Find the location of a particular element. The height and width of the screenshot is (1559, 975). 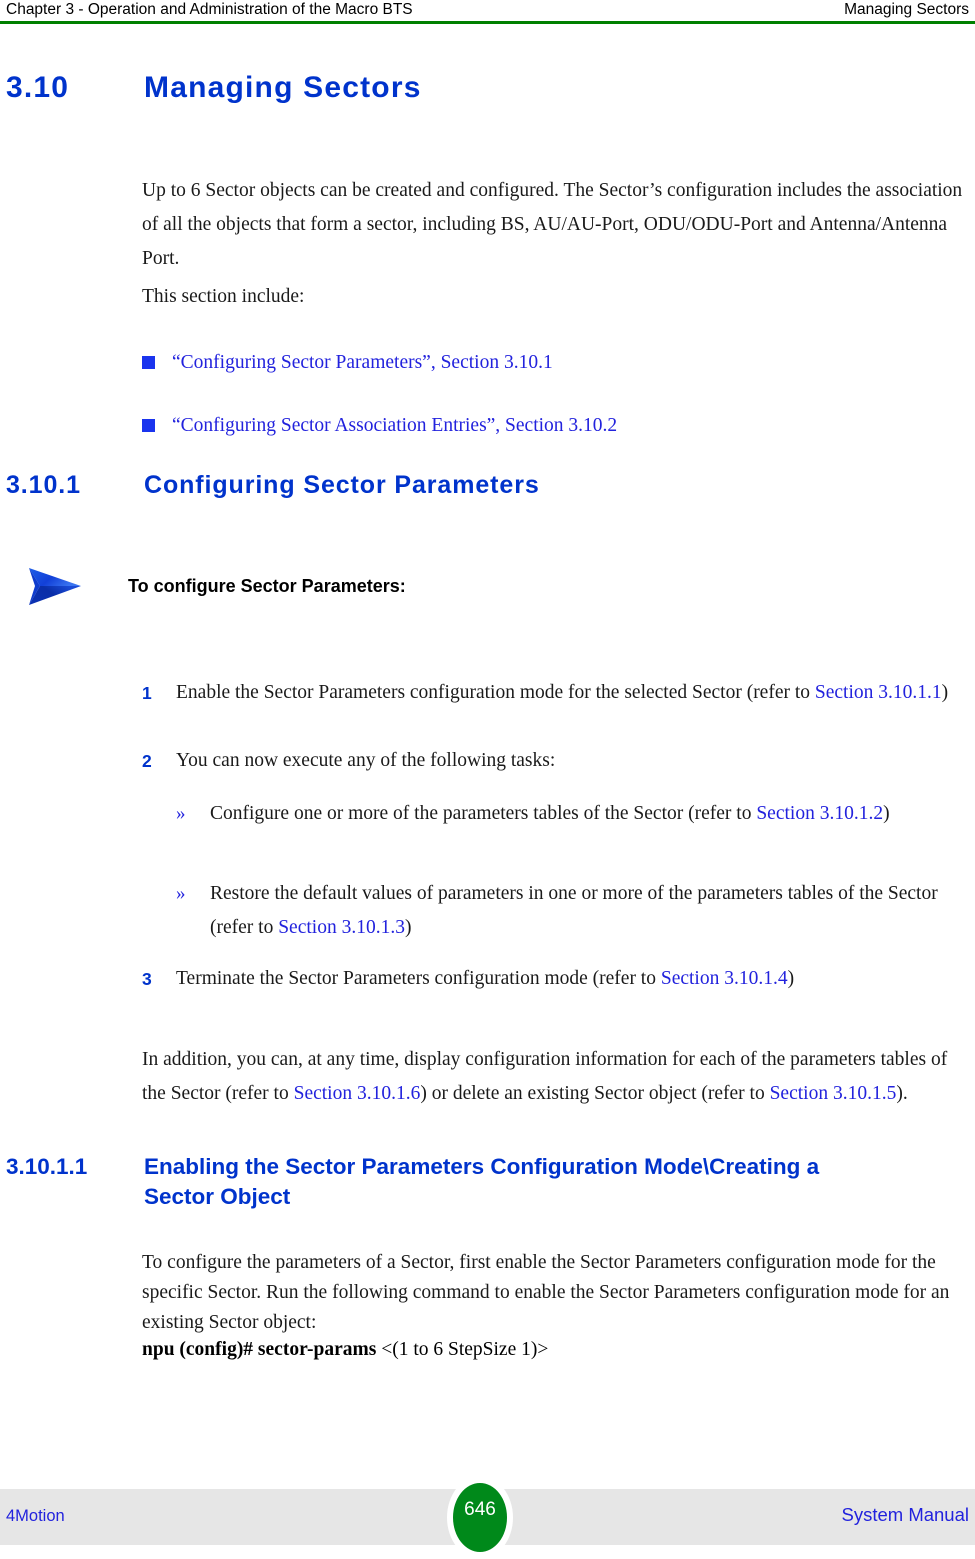

header-section-title: Managing Sectors is located at coordinates (906, 9).